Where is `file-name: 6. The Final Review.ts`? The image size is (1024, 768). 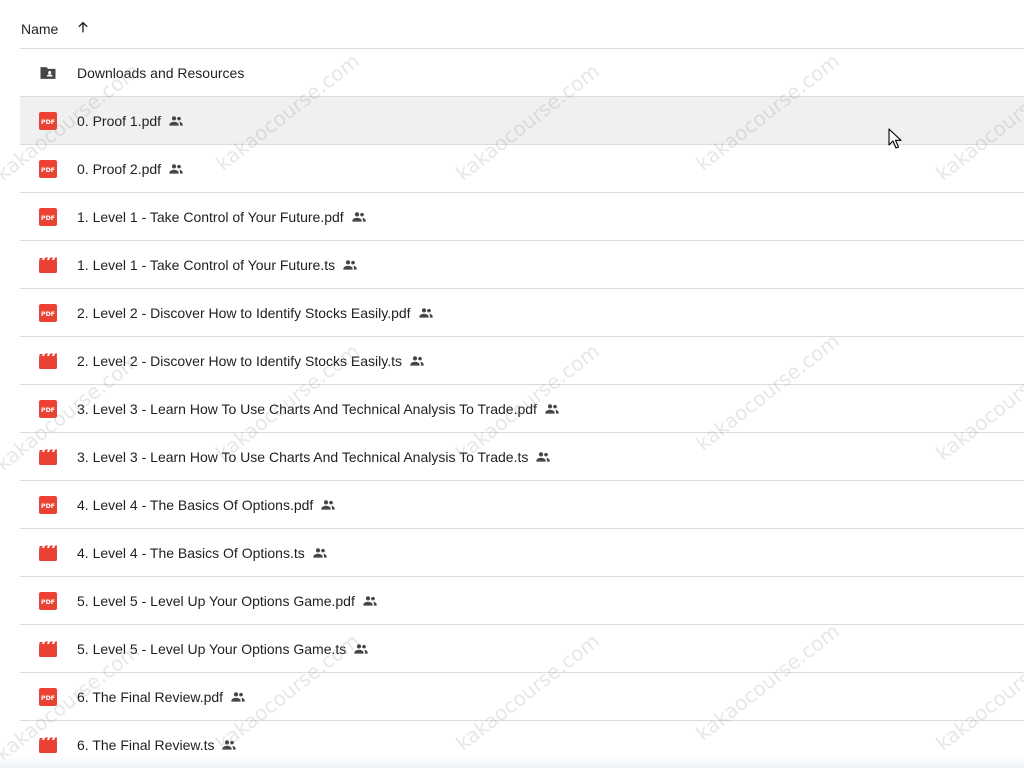 file-name: 6. The Final Review.ts is located at coordinates (146, 744).